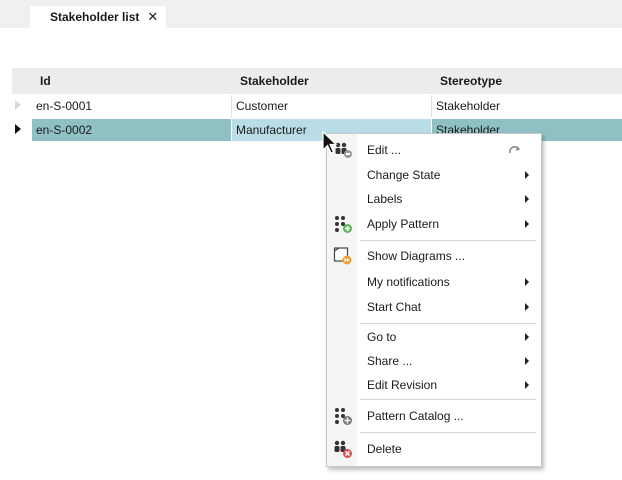  Describe the element at coordinates (343, 416) in the screenshot. I see `pattern-catalog-icon` at that location.